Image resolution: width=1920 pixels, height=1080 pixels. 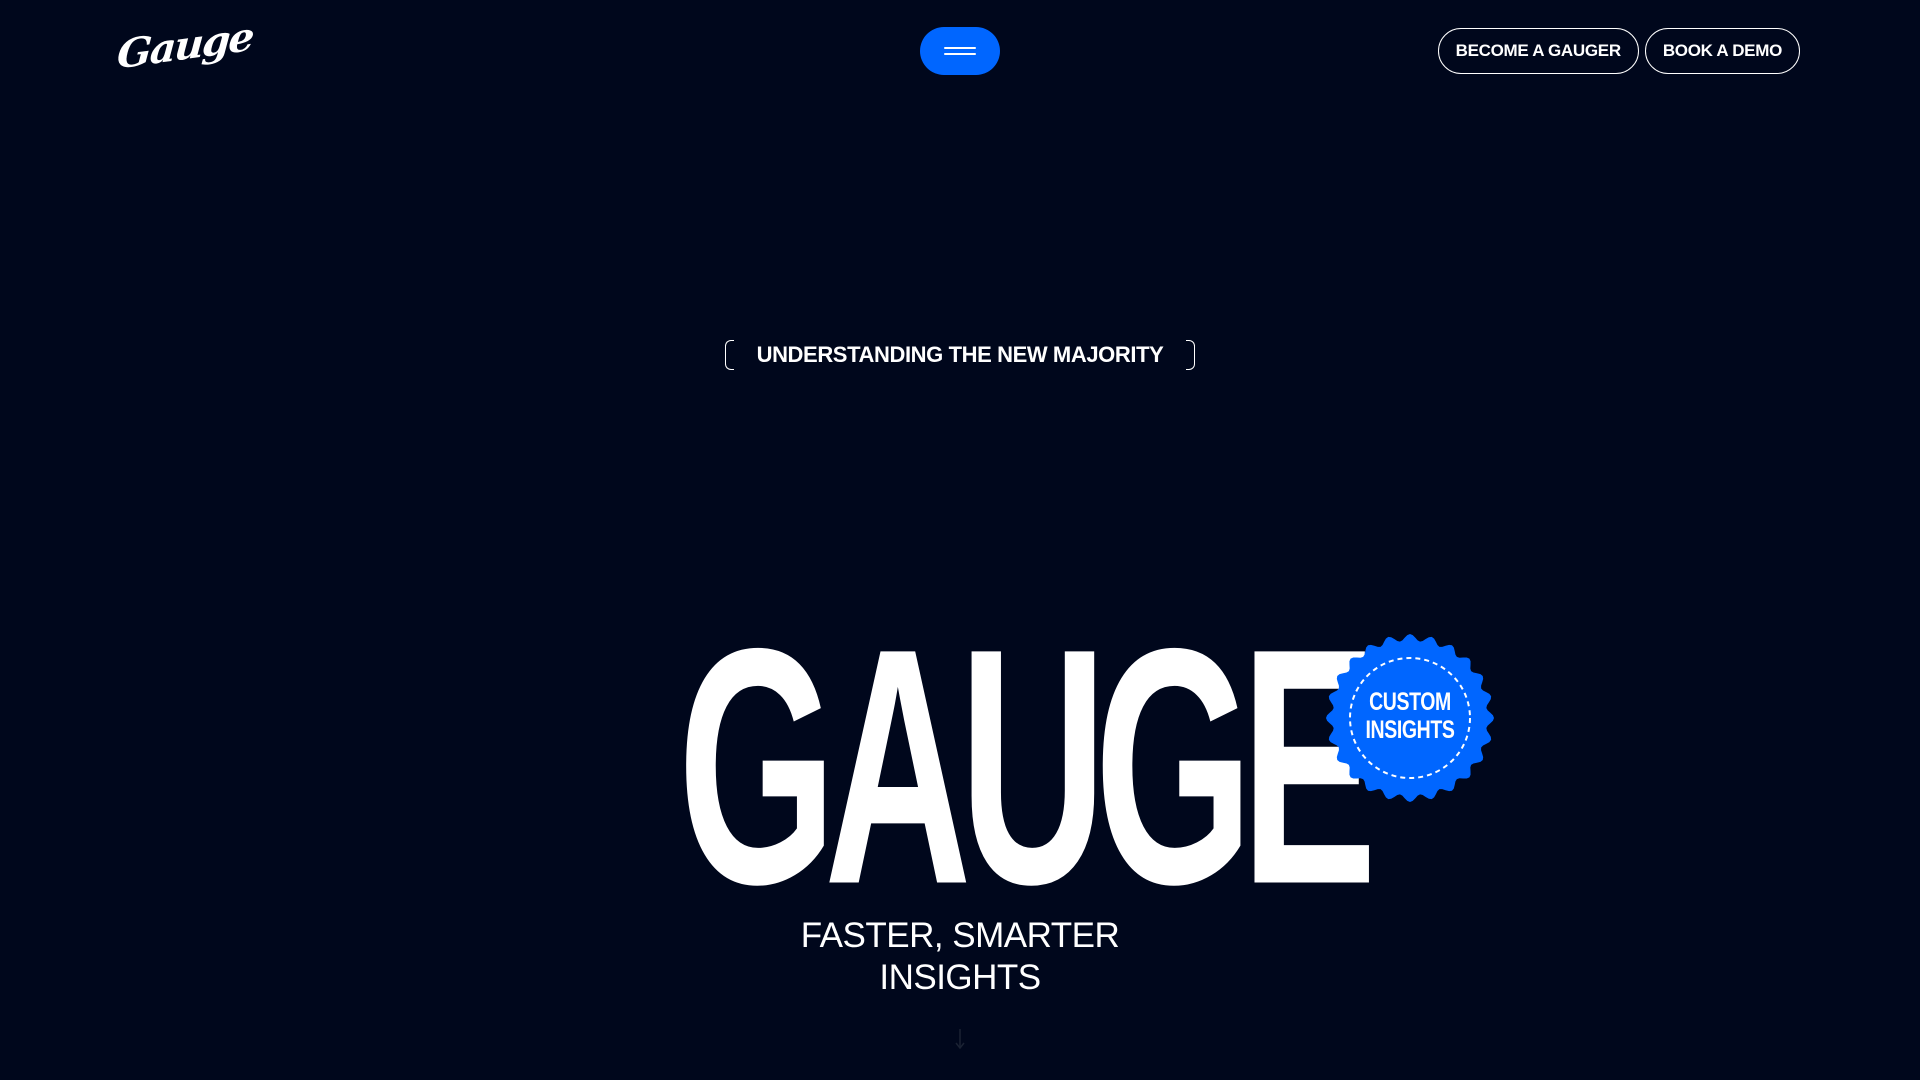 I want to click on header-actions: BECOME A GAUGER BOOK A DEMO, so click(x=1618, y=51).